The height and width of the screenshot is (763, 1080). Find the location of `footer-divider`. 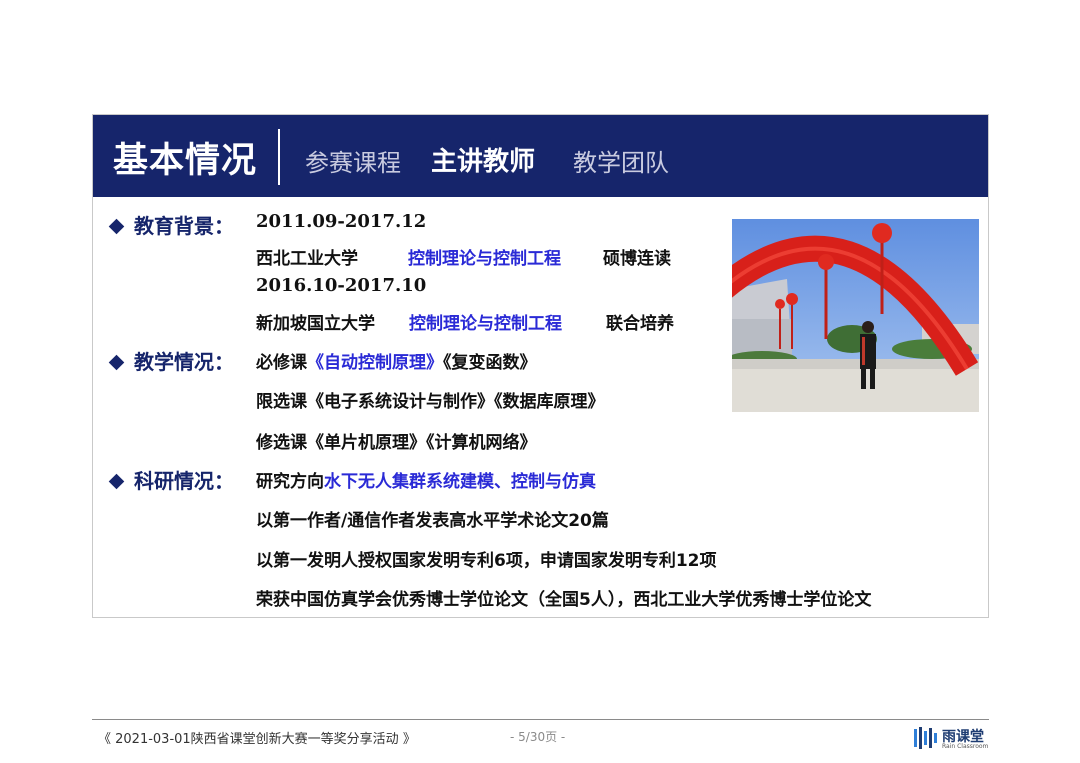

footer-divider is located at coordinates (540, 719).